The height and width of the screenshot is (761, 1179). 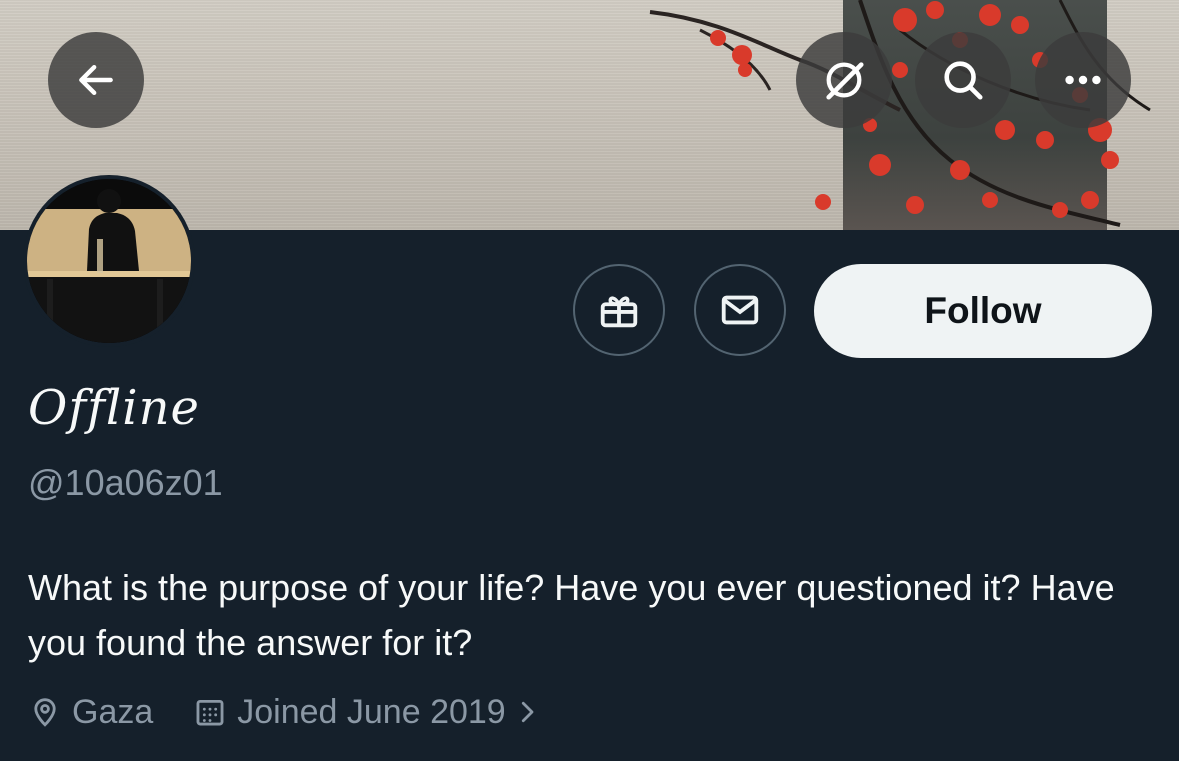 I want to click on search-button, so click(x=963, y=80).